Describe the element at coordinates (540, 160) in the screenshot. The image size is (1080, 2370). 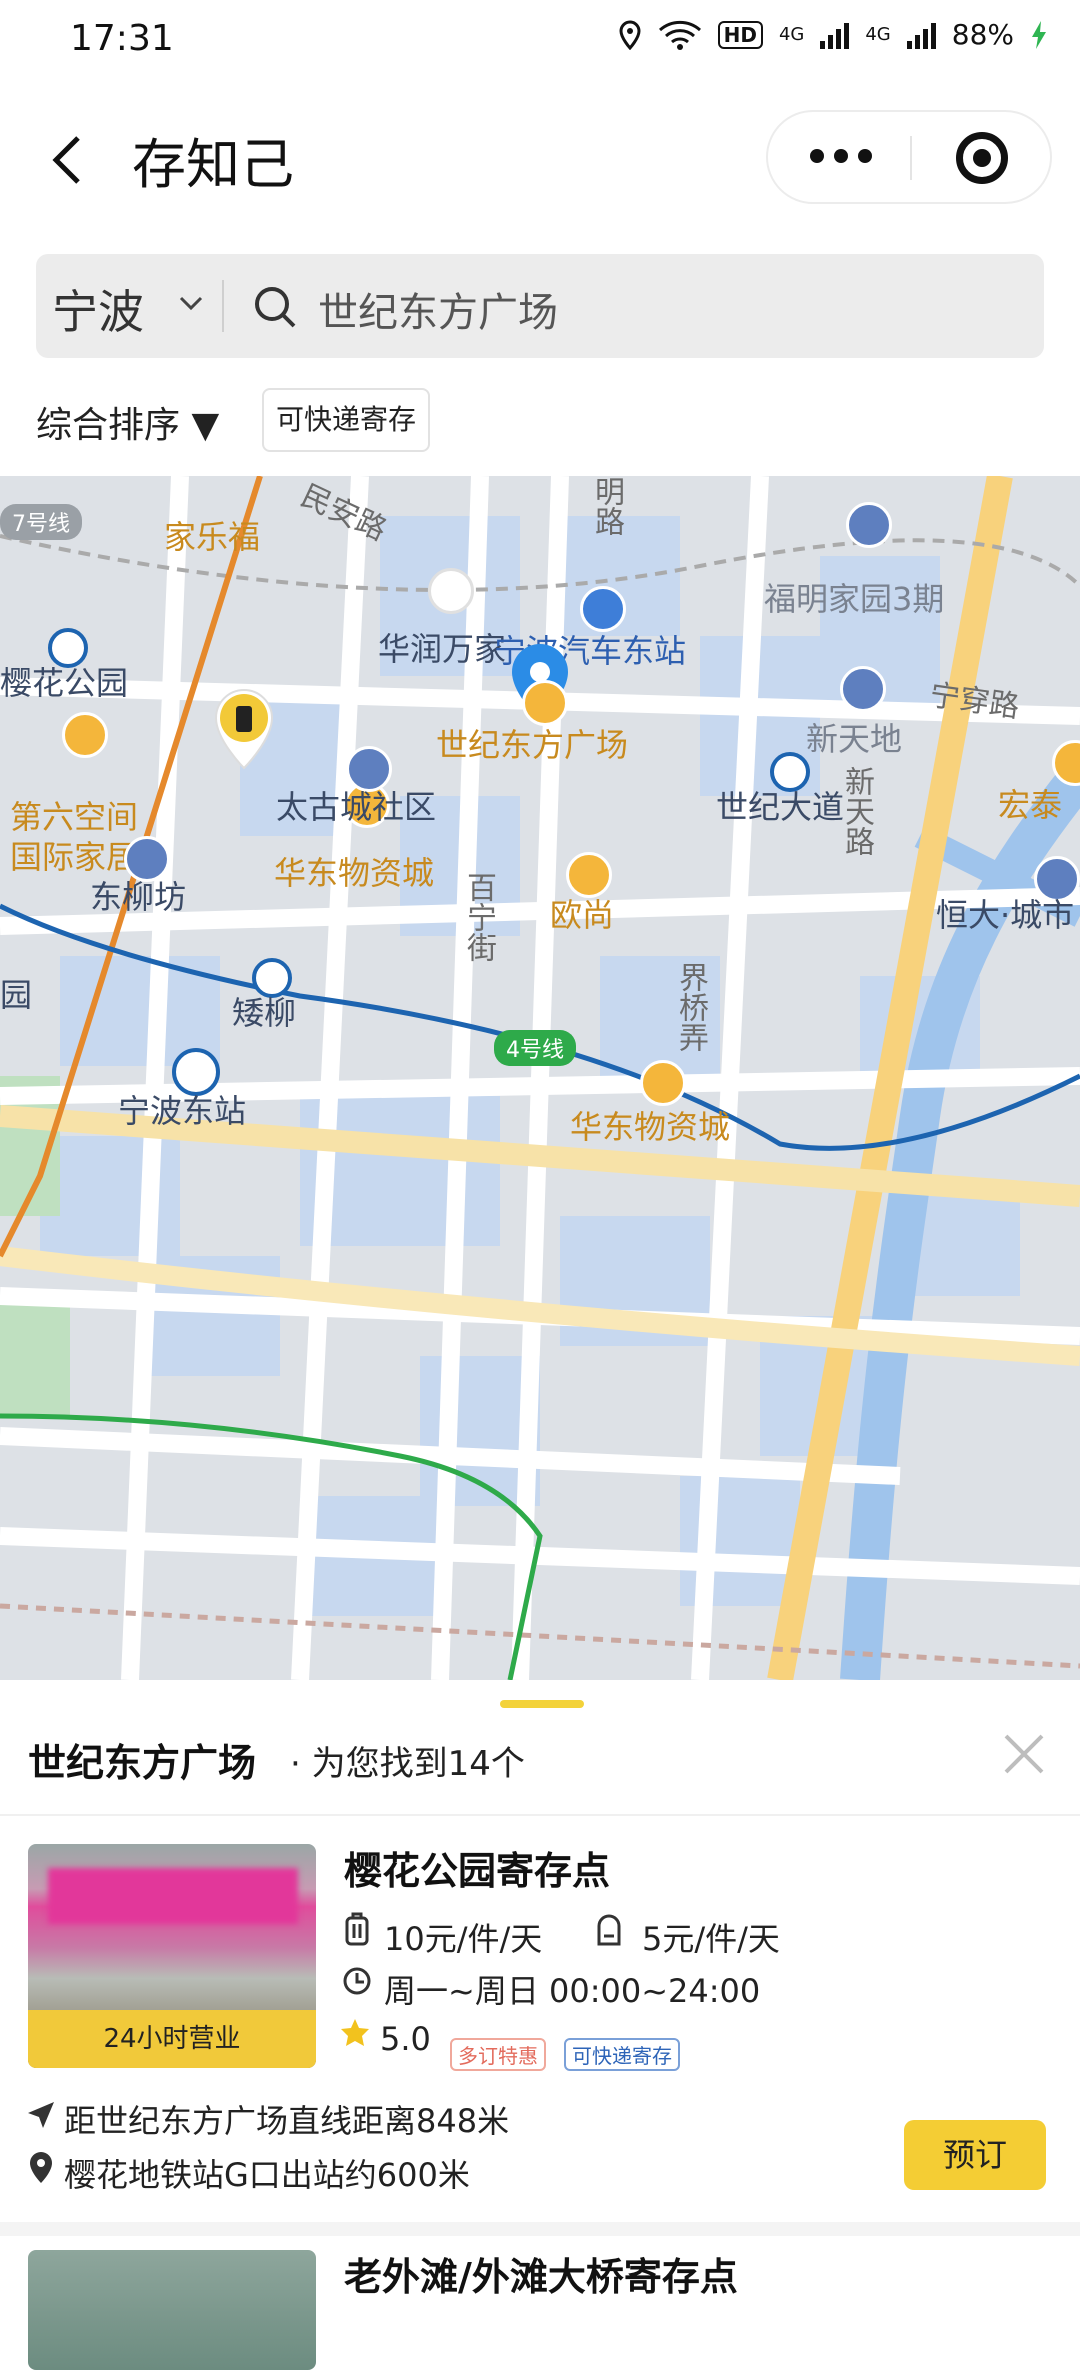
I see `nav-header: 存知己` at that location.